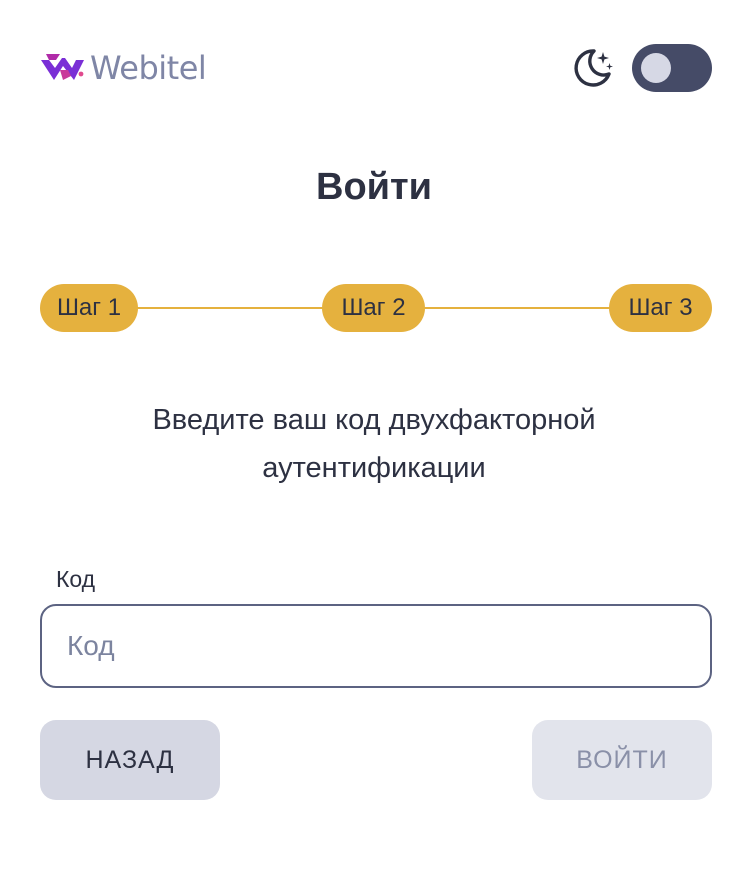  What do you see at coordinates (376, 68) in the screenshot?
I see `header: Webitel` at bounding box center [376, 68].